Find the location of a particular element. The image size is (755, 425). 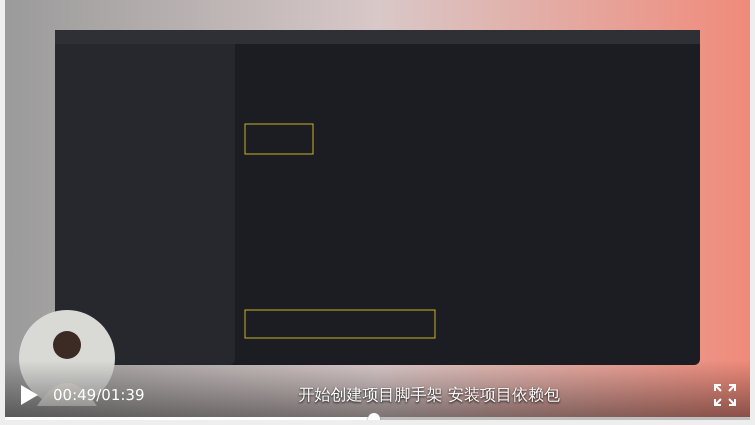

fullscreen-button is located at coordinates (725, 395).